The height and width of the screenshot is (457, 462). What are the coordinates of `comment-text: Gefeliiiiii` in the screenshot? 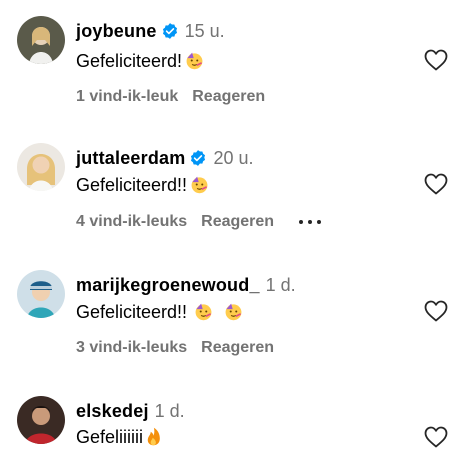 It's located at (119, 437).